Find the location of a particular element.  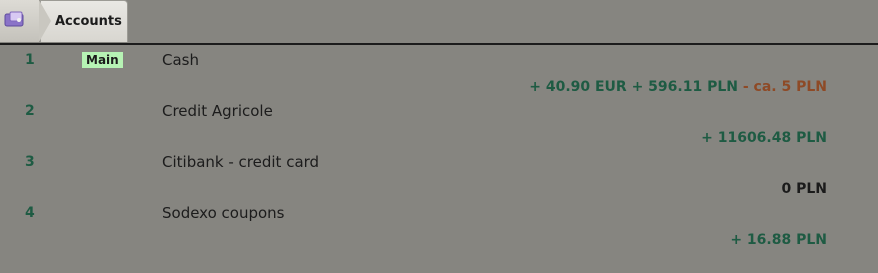

balance-positive: + 40.90 EUR + 596.11 PLN is located at coordinates (633, 87).